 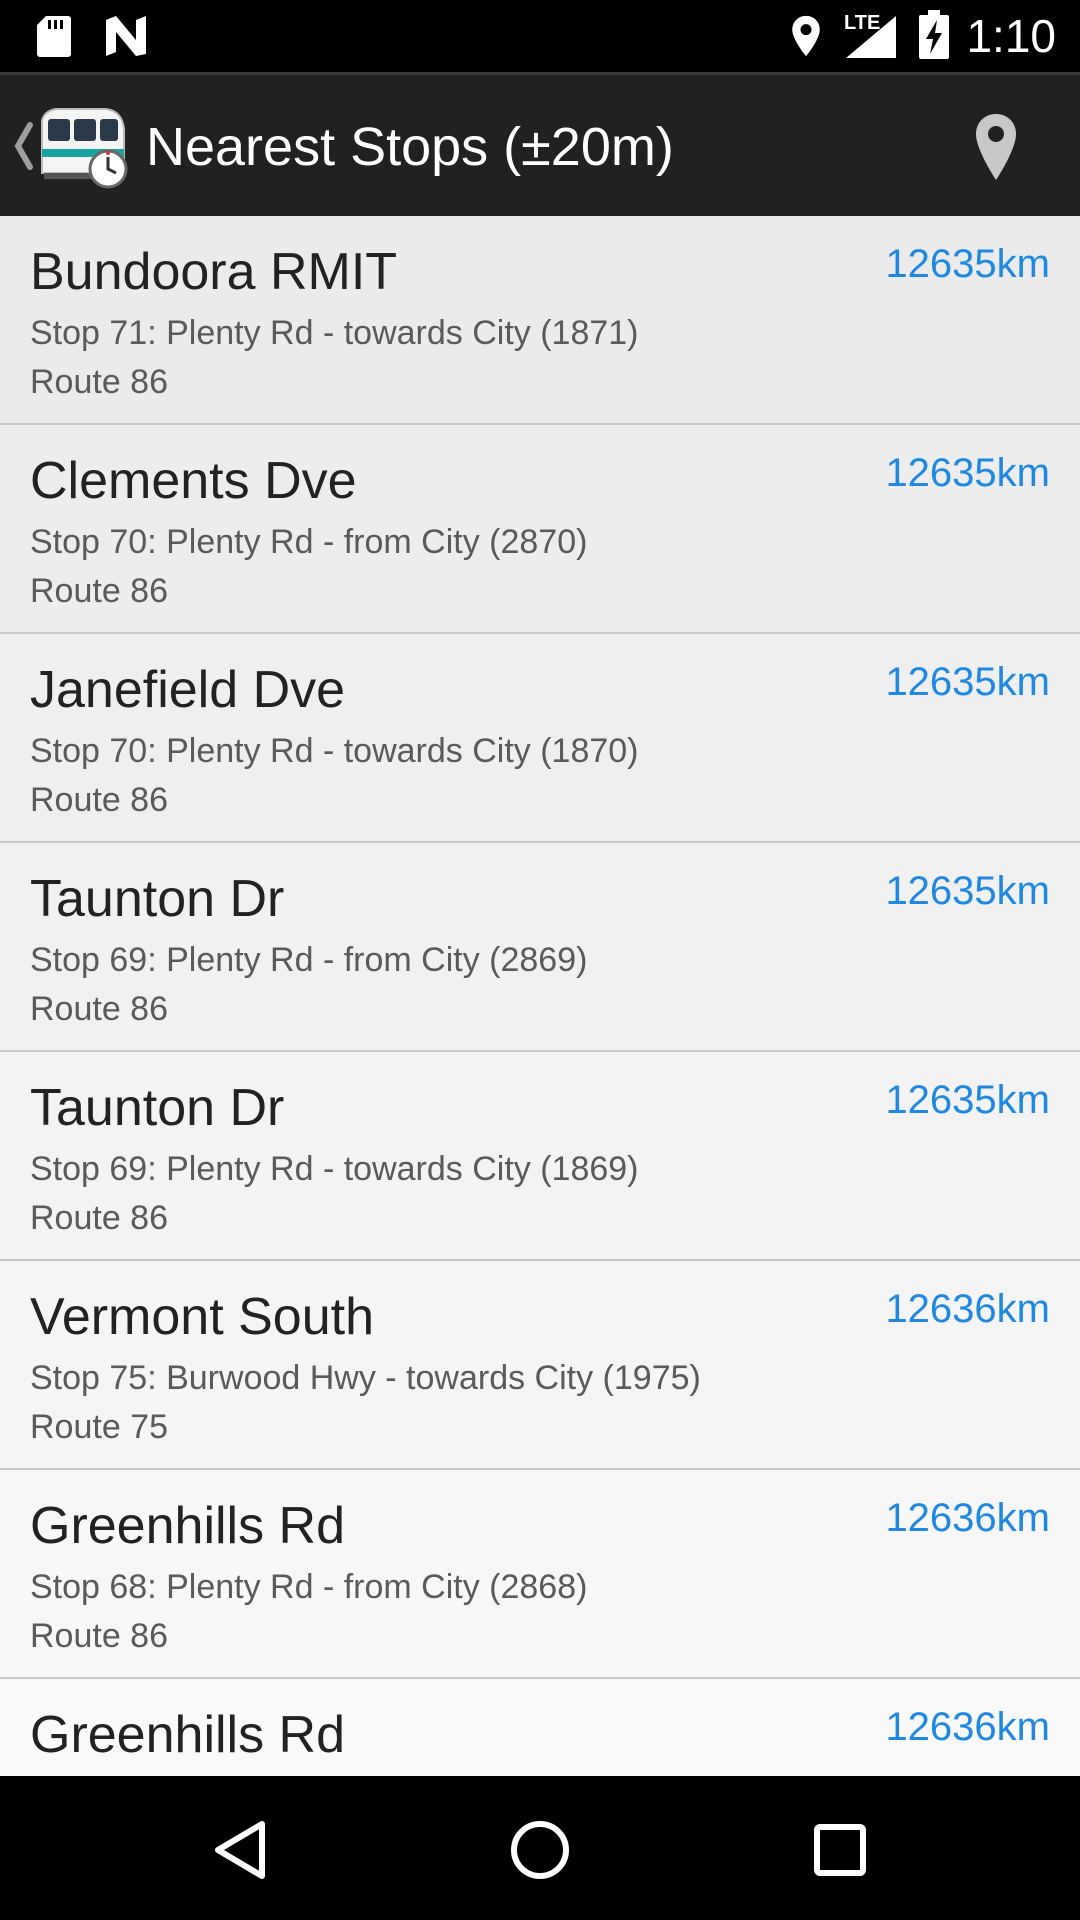 What do you see at coordinates (870, 37) in the screenshot?
I see `signal-icon: LTE` at bounding box center [870, 37].